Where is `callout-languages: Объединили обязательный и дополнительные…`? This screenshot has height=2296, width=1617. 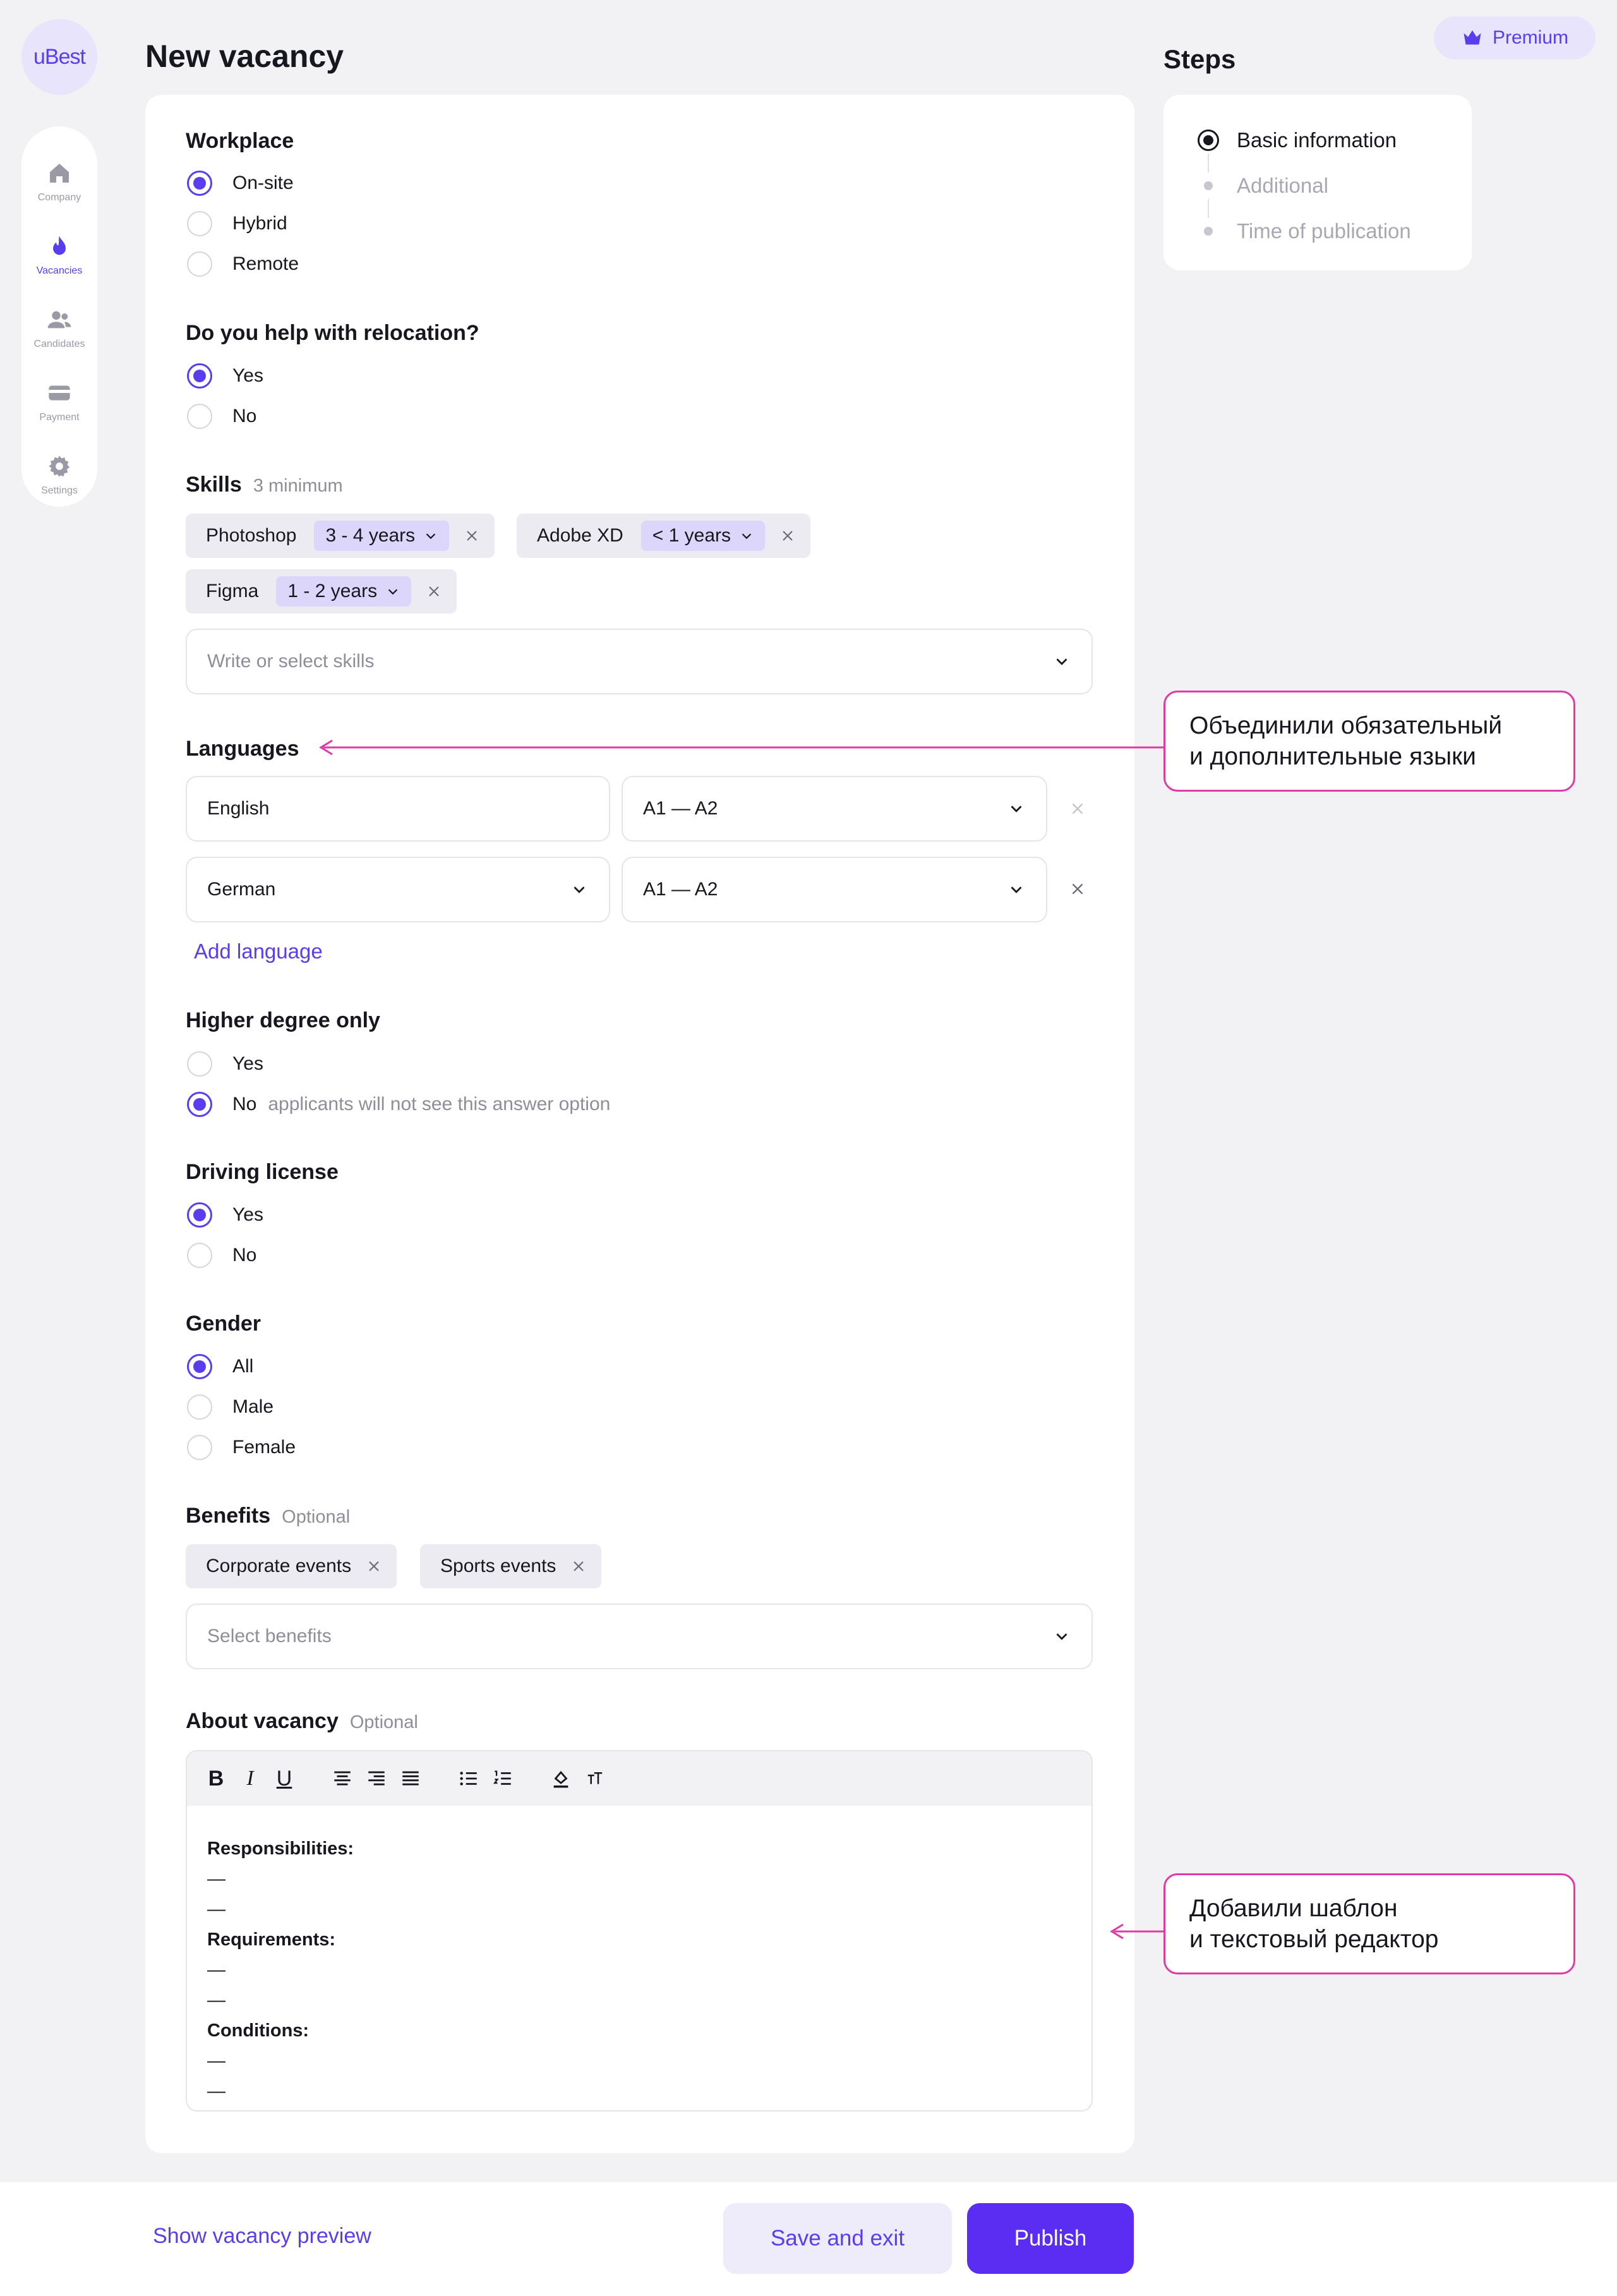
callout-languages: Объединили обязательный и дополнительные… is located at coordinates (1369, 741).